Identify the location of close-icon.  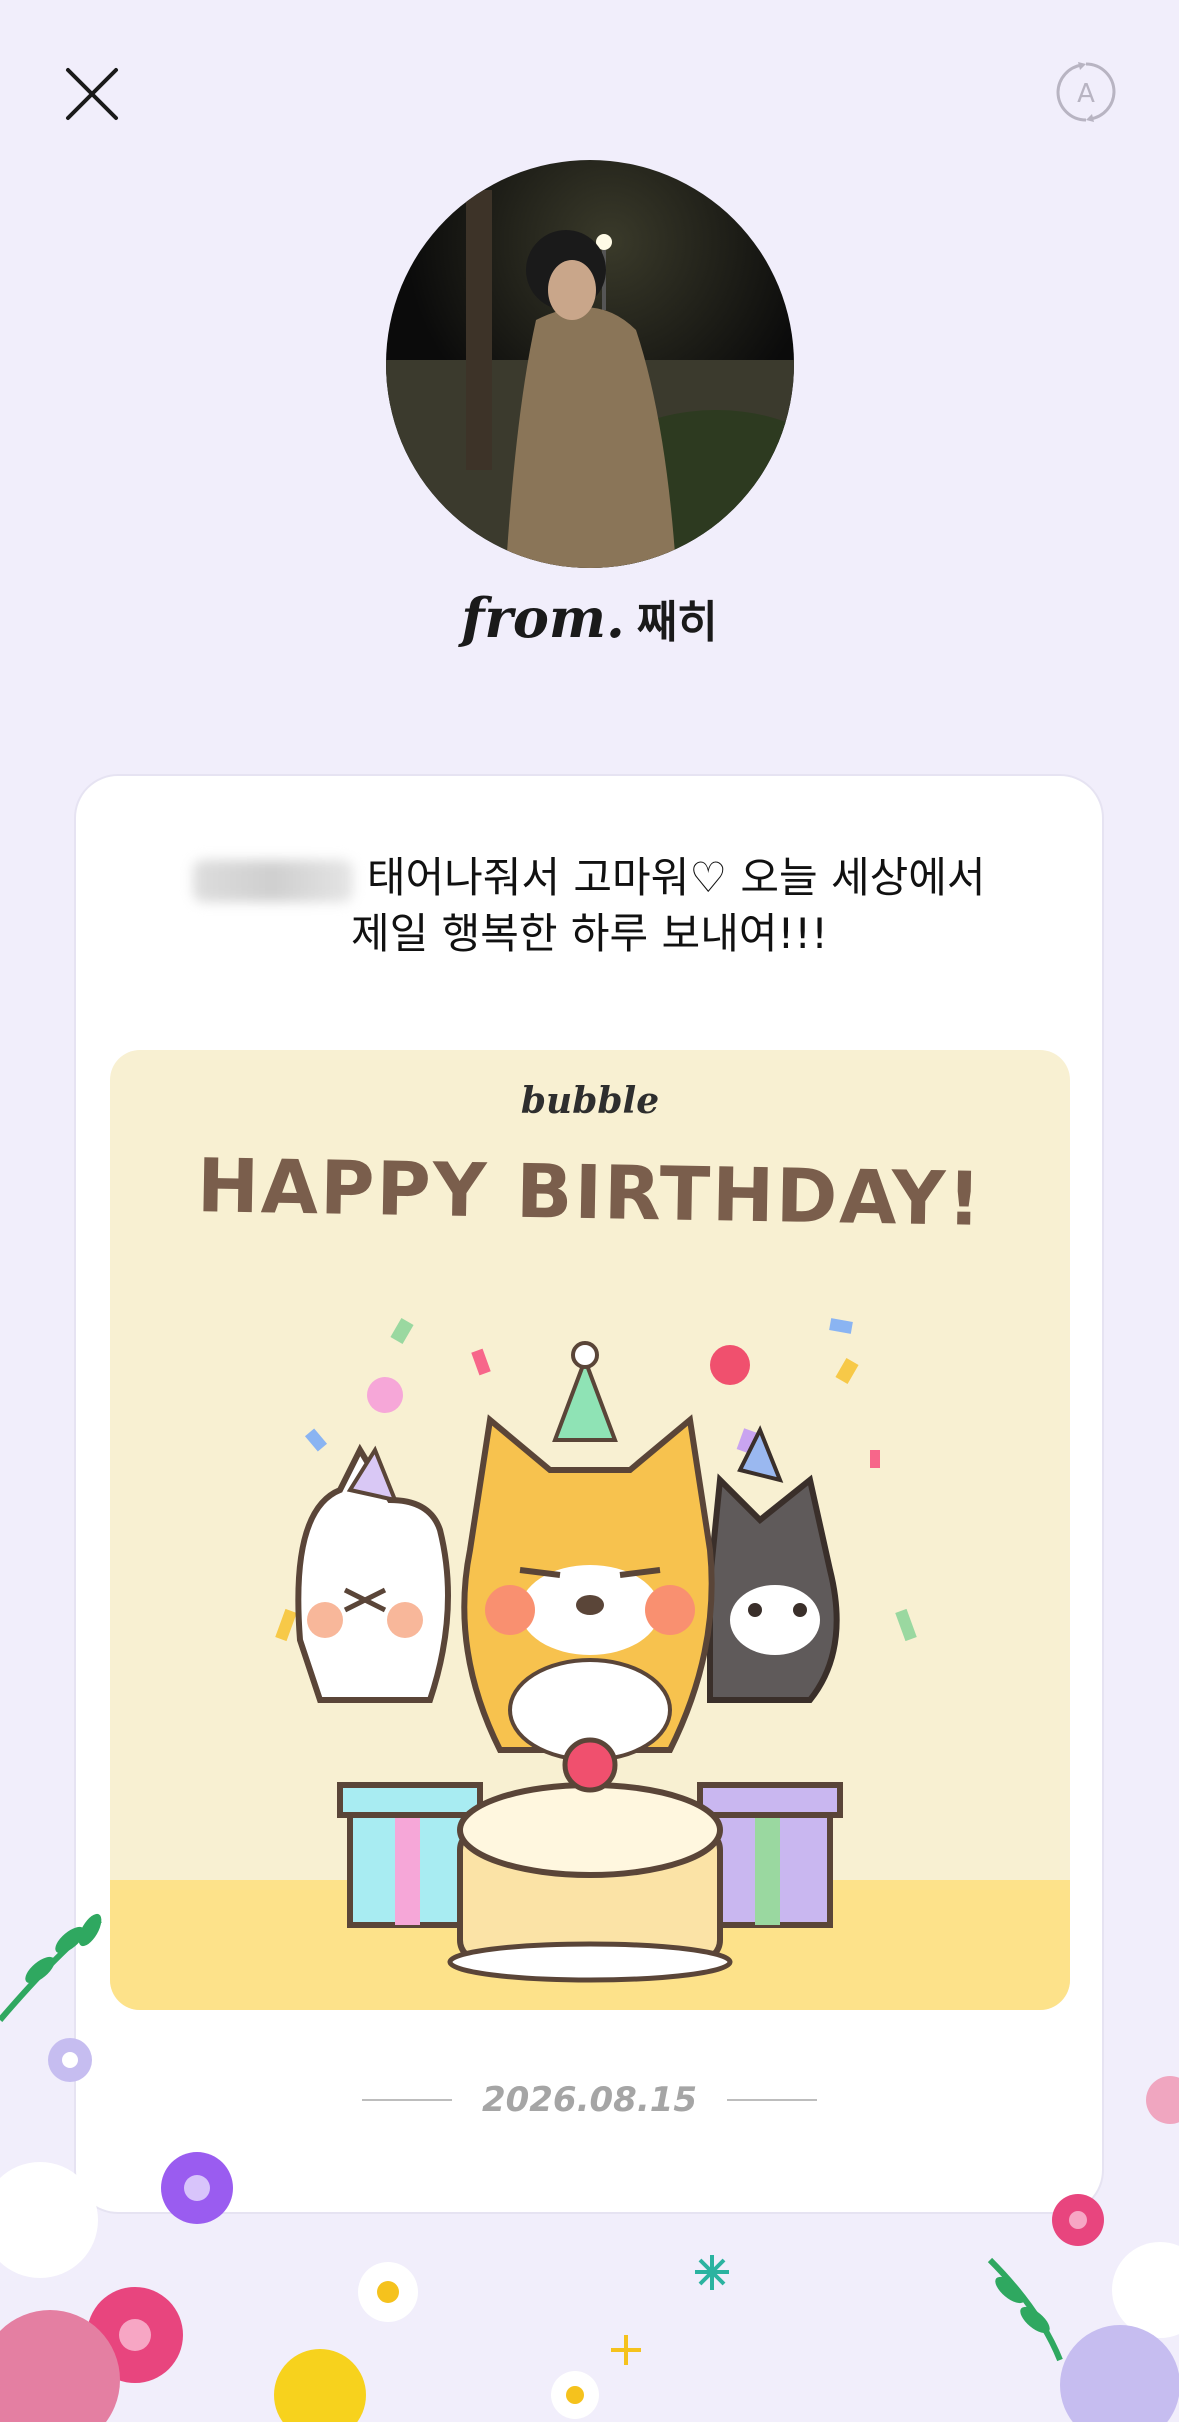
(92, 94).